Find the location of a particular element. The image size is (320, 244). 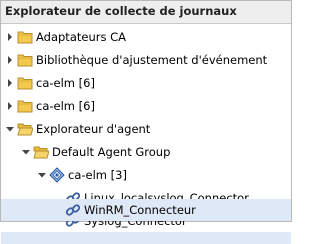

tree-node-label: ca-elm [3] is located at coordinates (97, 174).